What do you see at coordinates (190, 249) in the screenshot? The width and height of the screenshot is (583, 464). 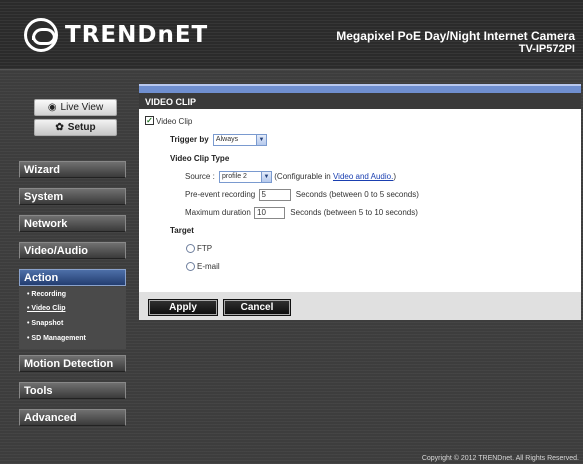 I see `ftp-radio` at bounding box center [190, 249].